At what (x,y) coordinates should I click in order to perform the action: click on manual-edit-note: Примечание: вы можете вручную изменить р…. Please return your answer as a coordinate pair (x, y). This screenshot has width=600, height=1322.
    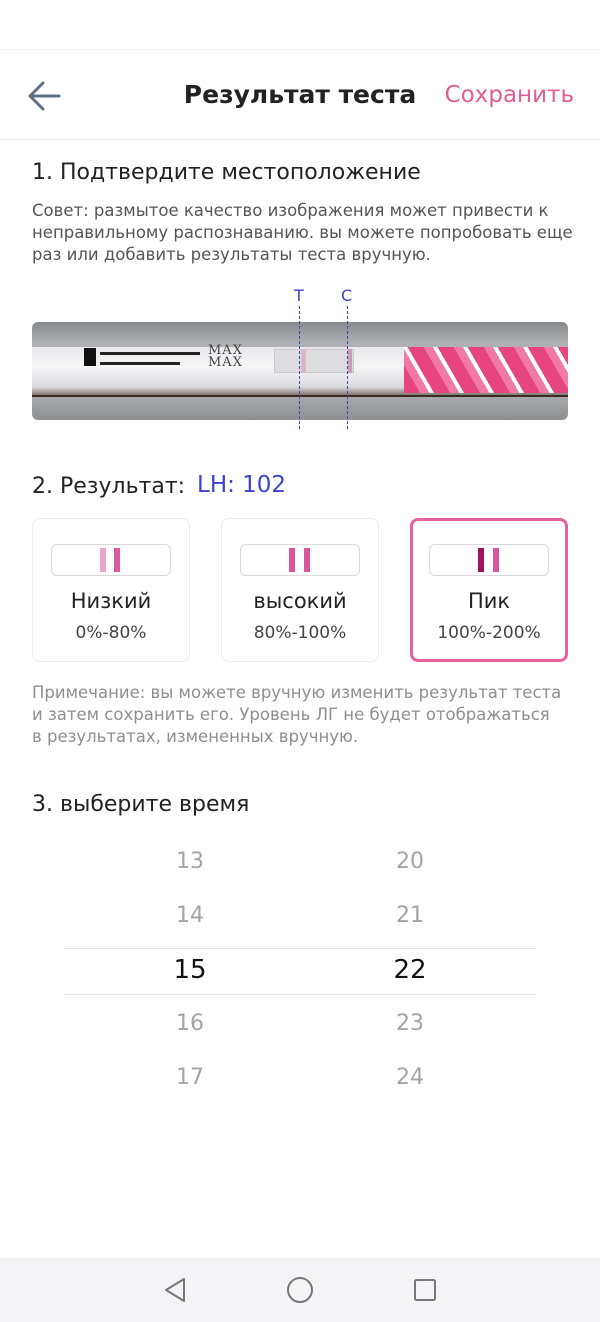
    Looking at the image, I should click on (297, 714).